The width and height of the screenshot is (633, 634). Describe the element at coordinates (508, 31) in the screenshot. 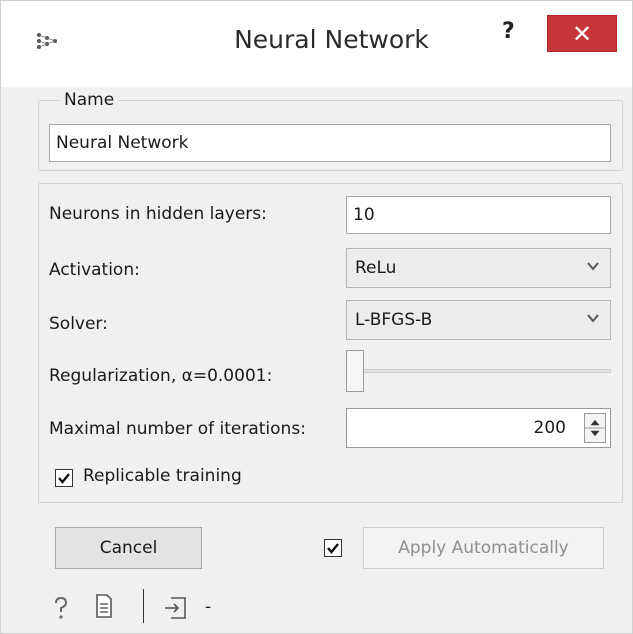

I see `help-button: ?` at that location.